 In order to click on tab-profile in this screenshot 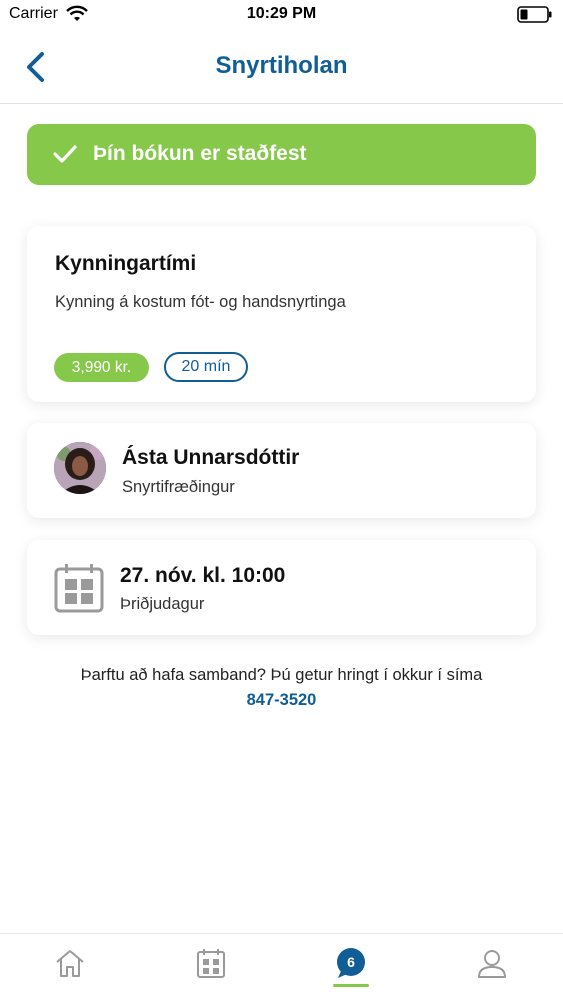, I will do `click(492, 967)`.